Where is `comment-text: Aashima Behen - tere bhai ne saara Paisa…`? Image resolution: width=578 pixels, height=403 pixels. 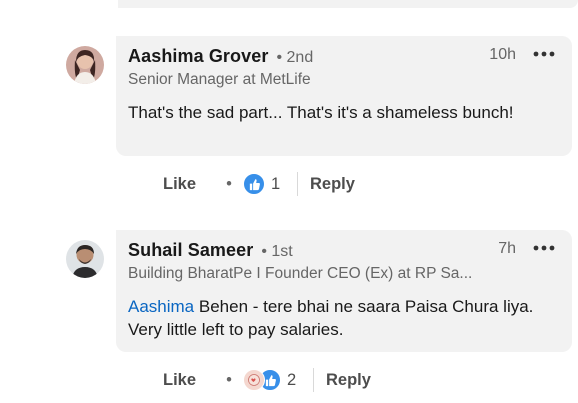 comment-text: Aashima Behen - tere bhai ne saara Paisa… is located at coordinates (338, 318).